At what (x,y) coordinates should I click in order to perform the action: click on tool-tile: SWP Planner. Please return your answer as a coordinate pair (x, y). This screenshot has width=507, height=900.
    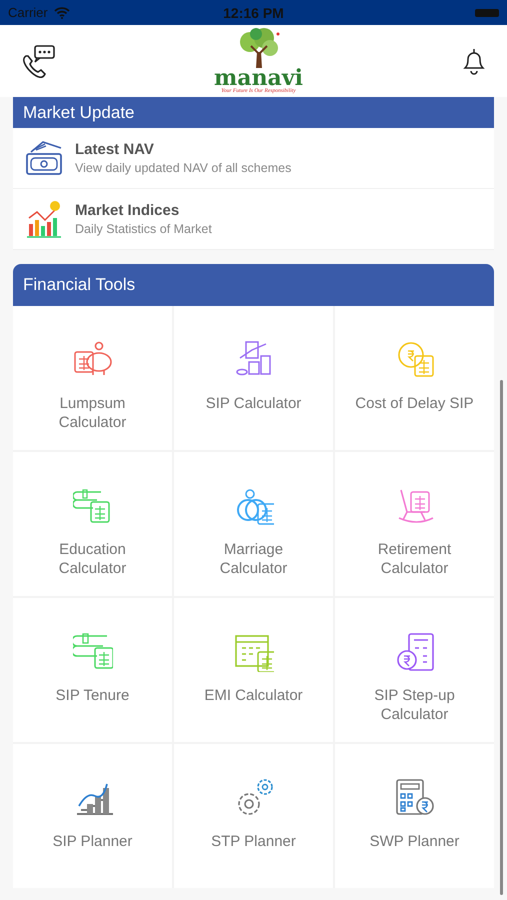
    Looking at the image, I should click on (414, 816).